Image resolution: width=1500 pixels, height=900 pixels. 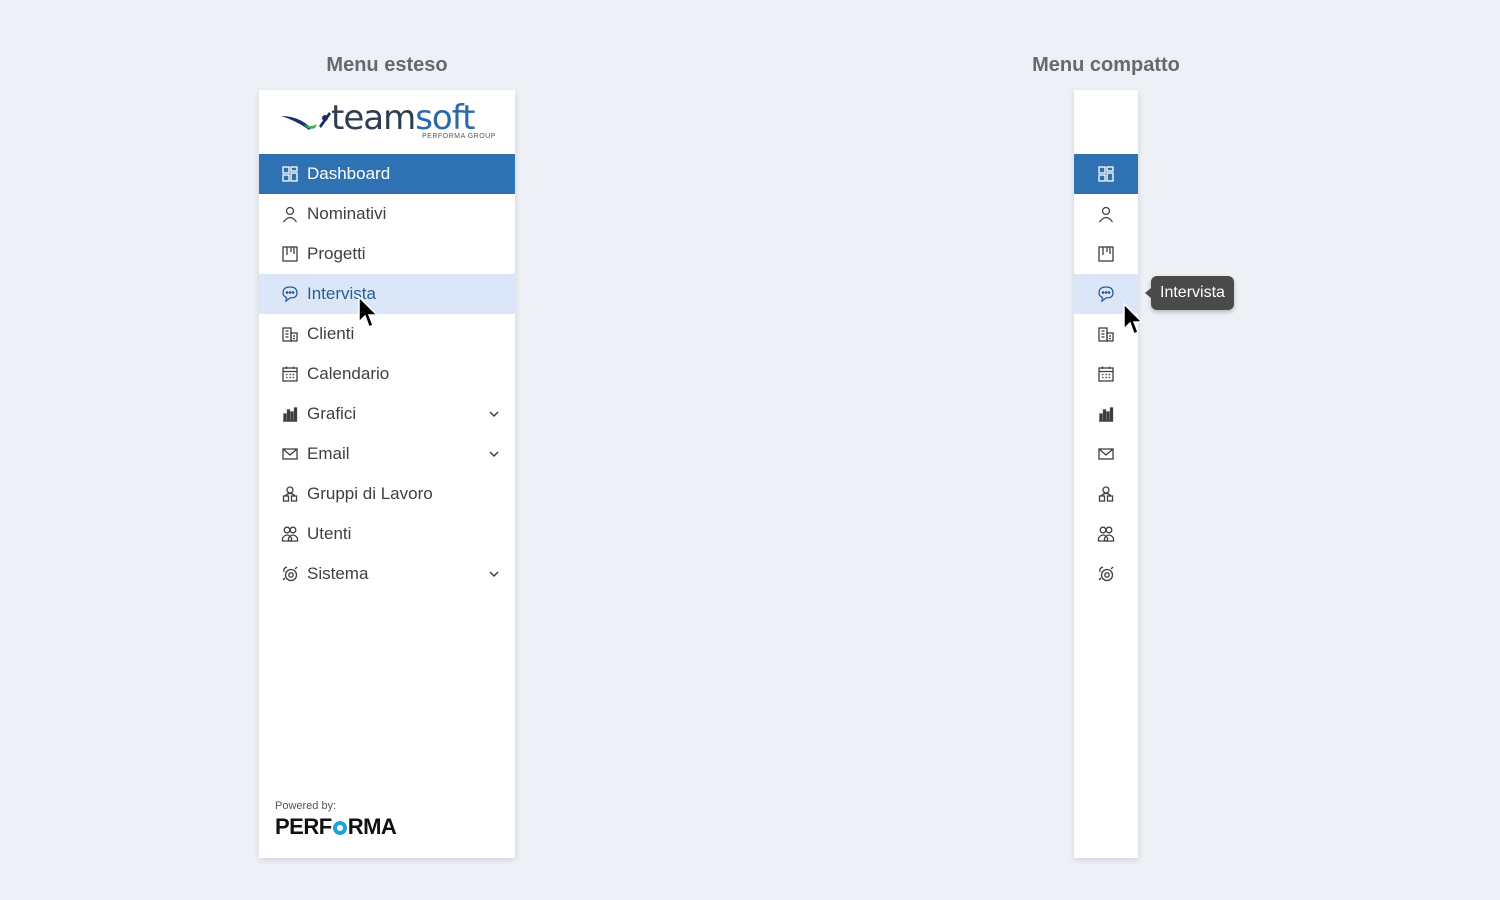 I want to click on compact-item-calendario, so click(x=1106, y=374).